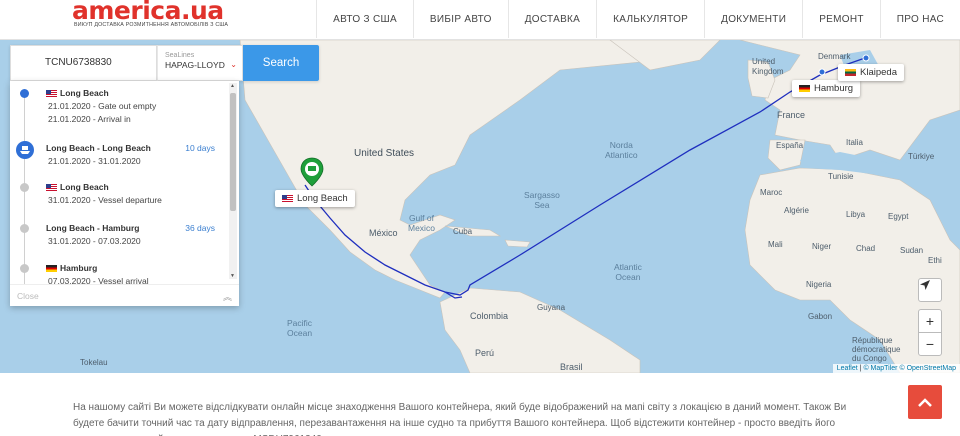  What do you see at coordinates (650, 19) in the screenshot?
I see `nav-item-calculator: КАЛЬКУЛЯТОР` at bounding box center [650, 19].